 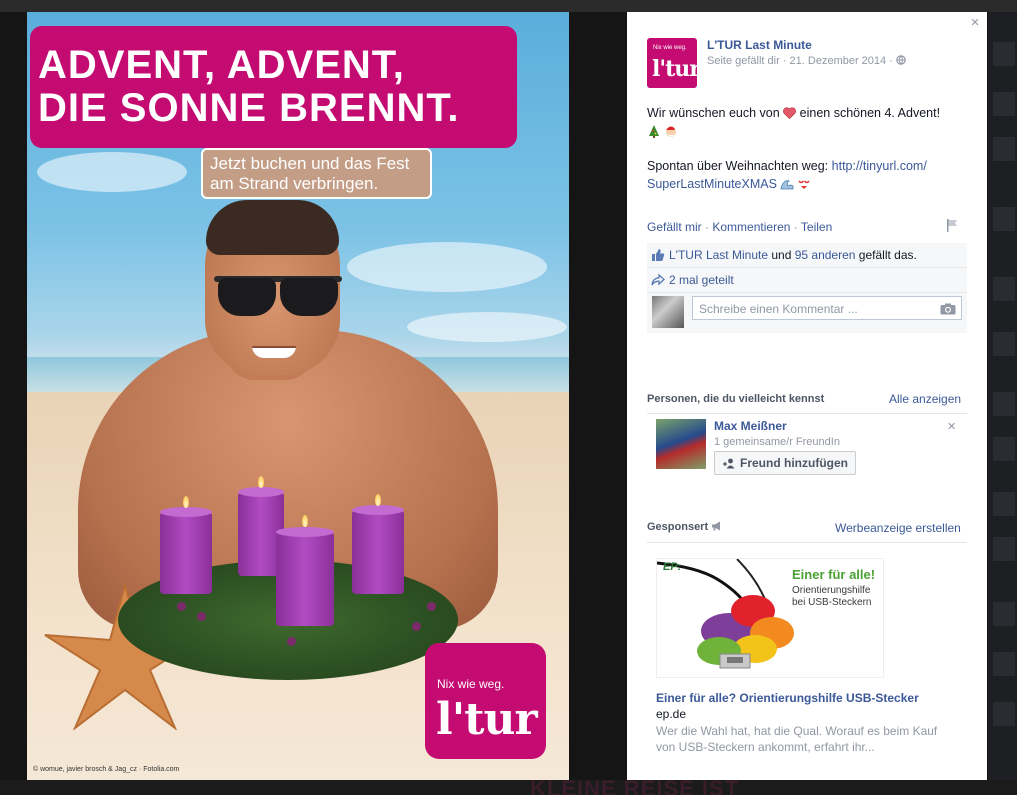 What do you see at coordinates (701, 280) in the screenshot?
I see `shares-link: 2 mal geteilt` at bounding box center [701, 280].